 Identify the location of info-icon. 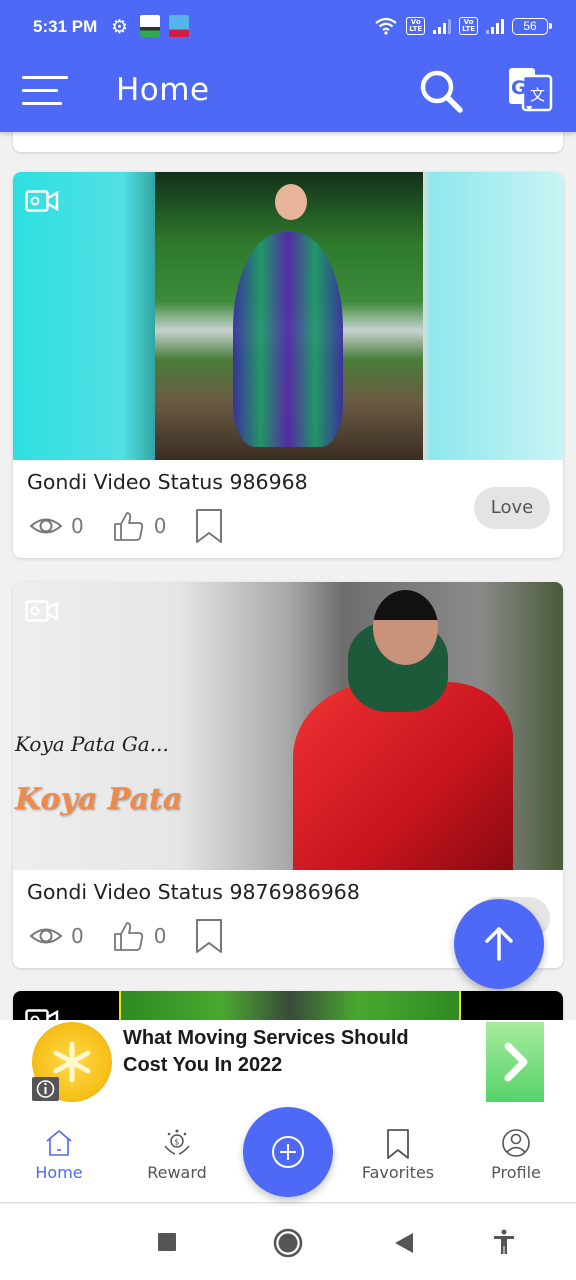
(45, 1089).